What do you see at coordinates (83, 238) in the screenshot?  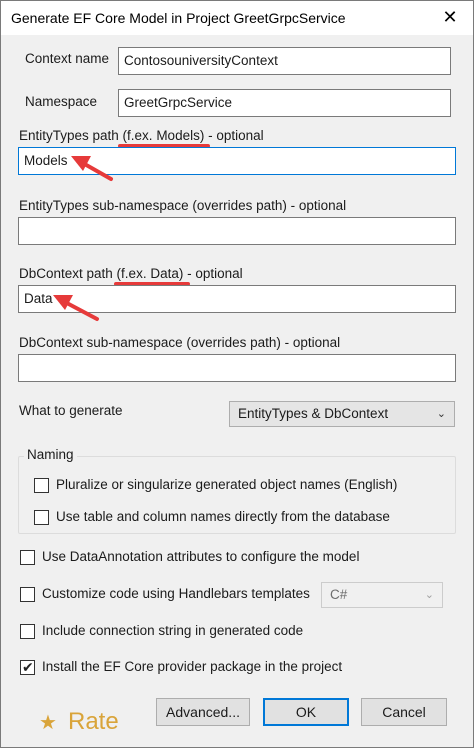 I see `annotation-arrows` at bounding box center [83, 238].